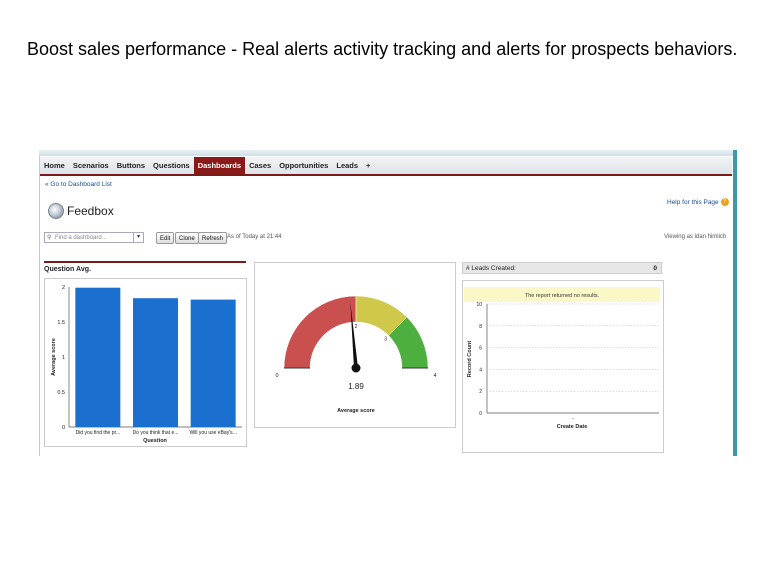 The image size is (770, 578). I want to click on help-link: Help for this Page ?, so click(698, 202).